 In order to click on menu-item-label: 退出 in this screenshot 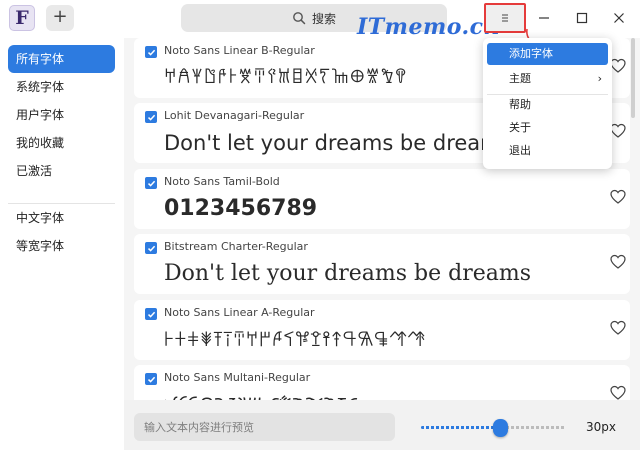, I will do `click(520, 150)`.